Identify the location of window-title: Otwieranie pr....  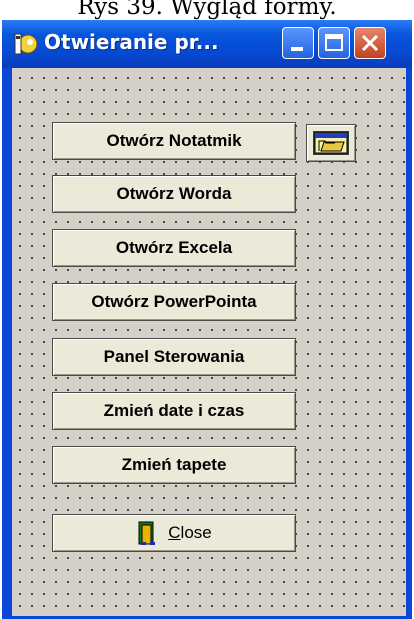
(131, 42).